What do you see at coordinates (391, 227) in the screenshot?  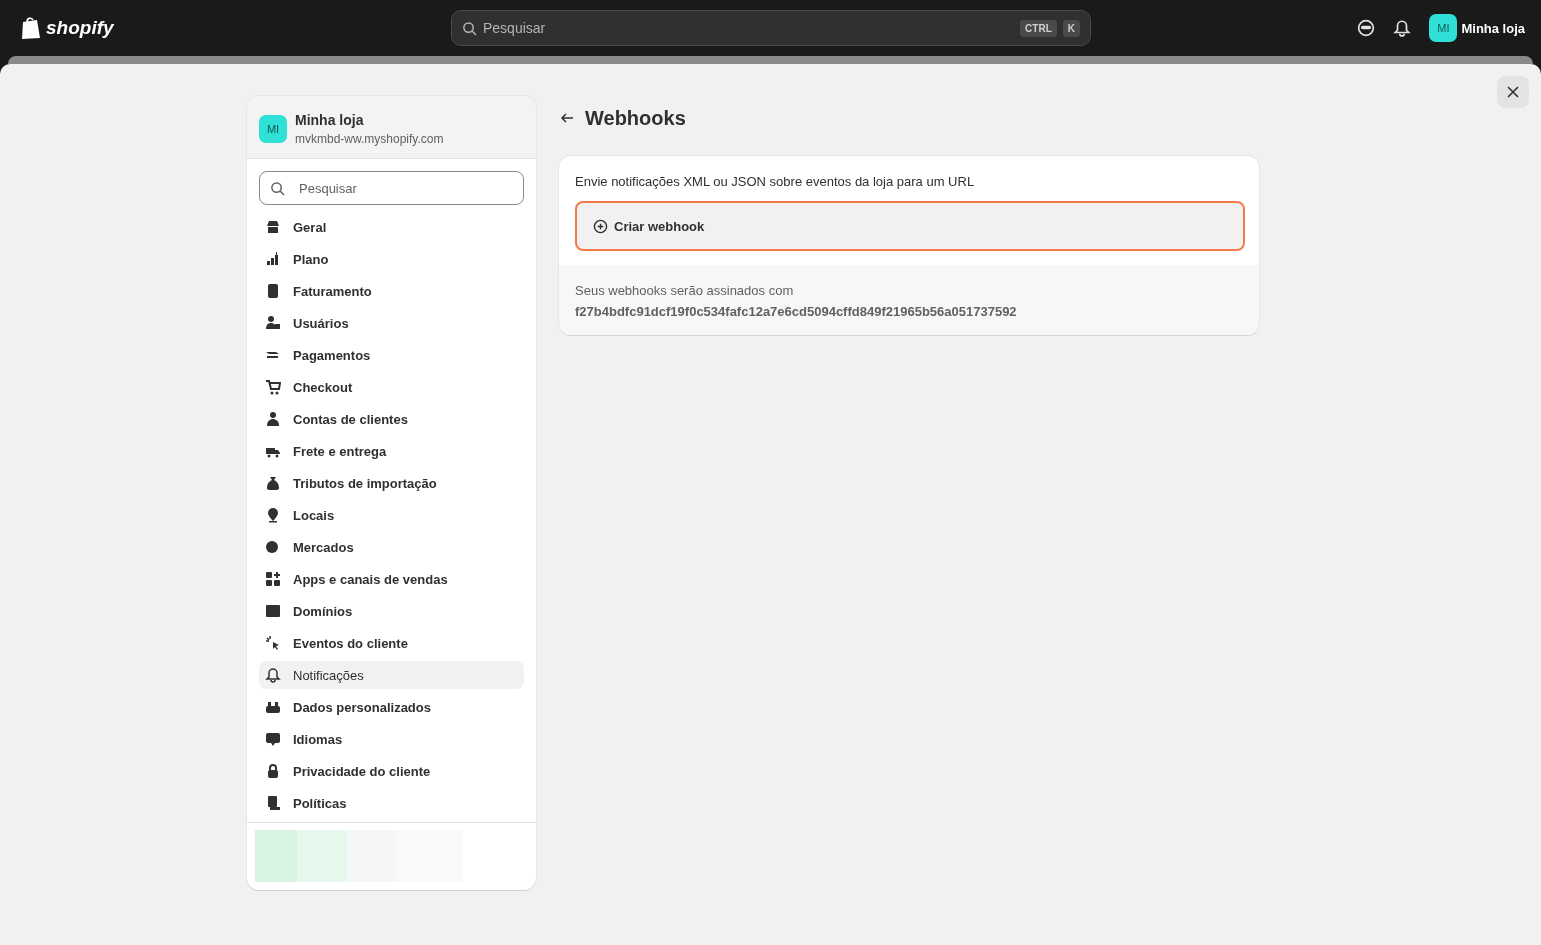 I see `sidebar-item: Geral` at bounding box center [391, 227].